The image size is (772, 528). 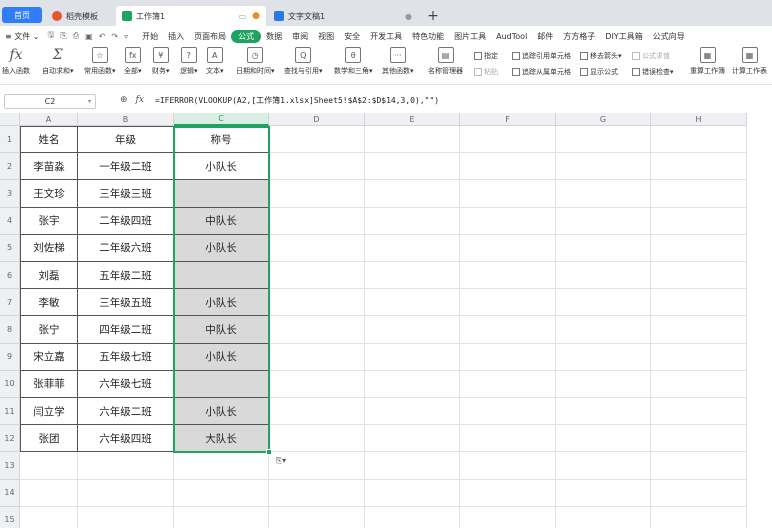 I want to click on select-all-corner, so click(x=10, y=119).